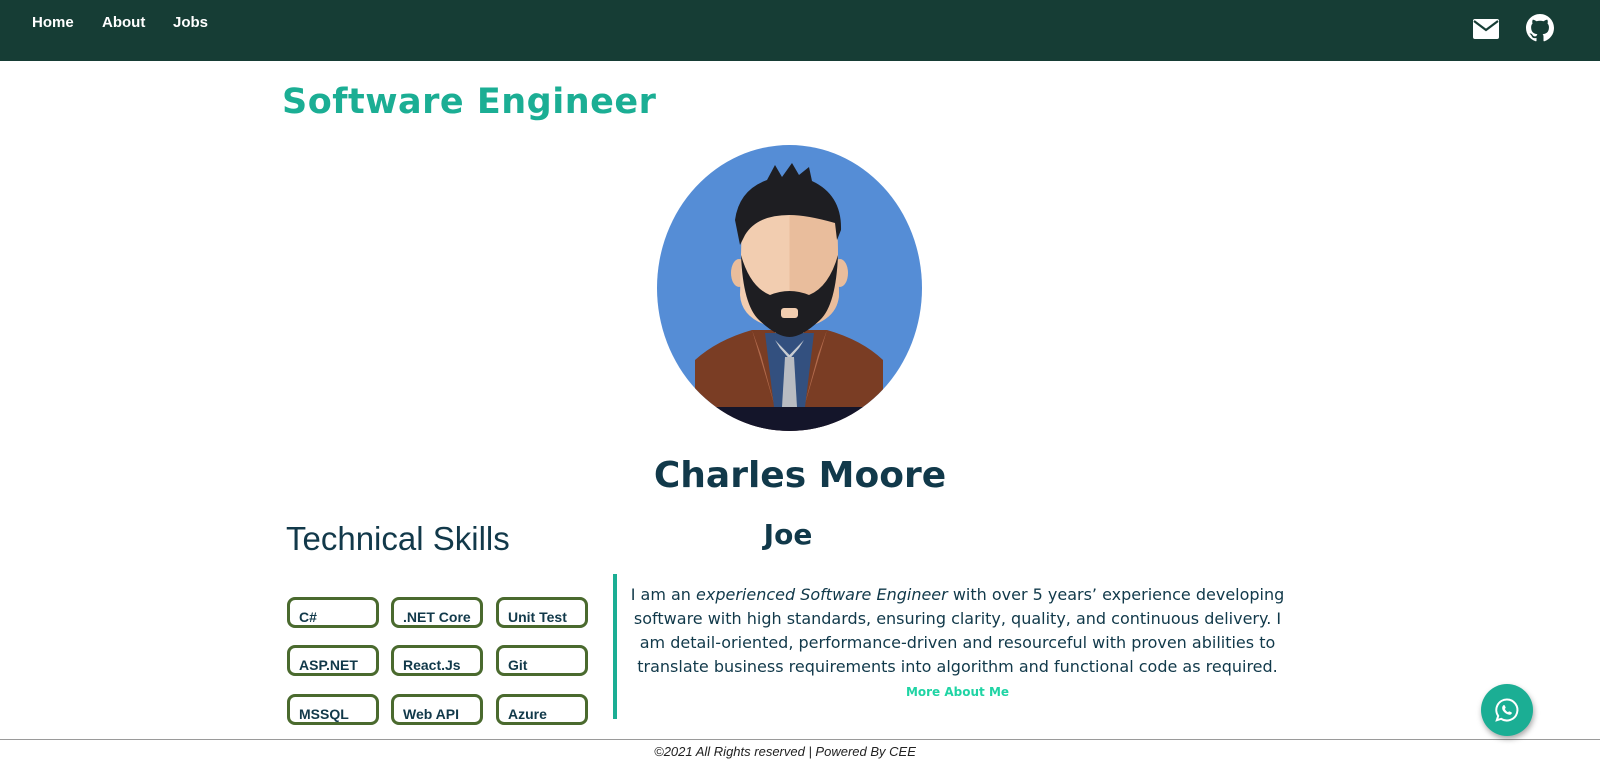  I want to click on whatsapp-icon, so click(1507, 710).